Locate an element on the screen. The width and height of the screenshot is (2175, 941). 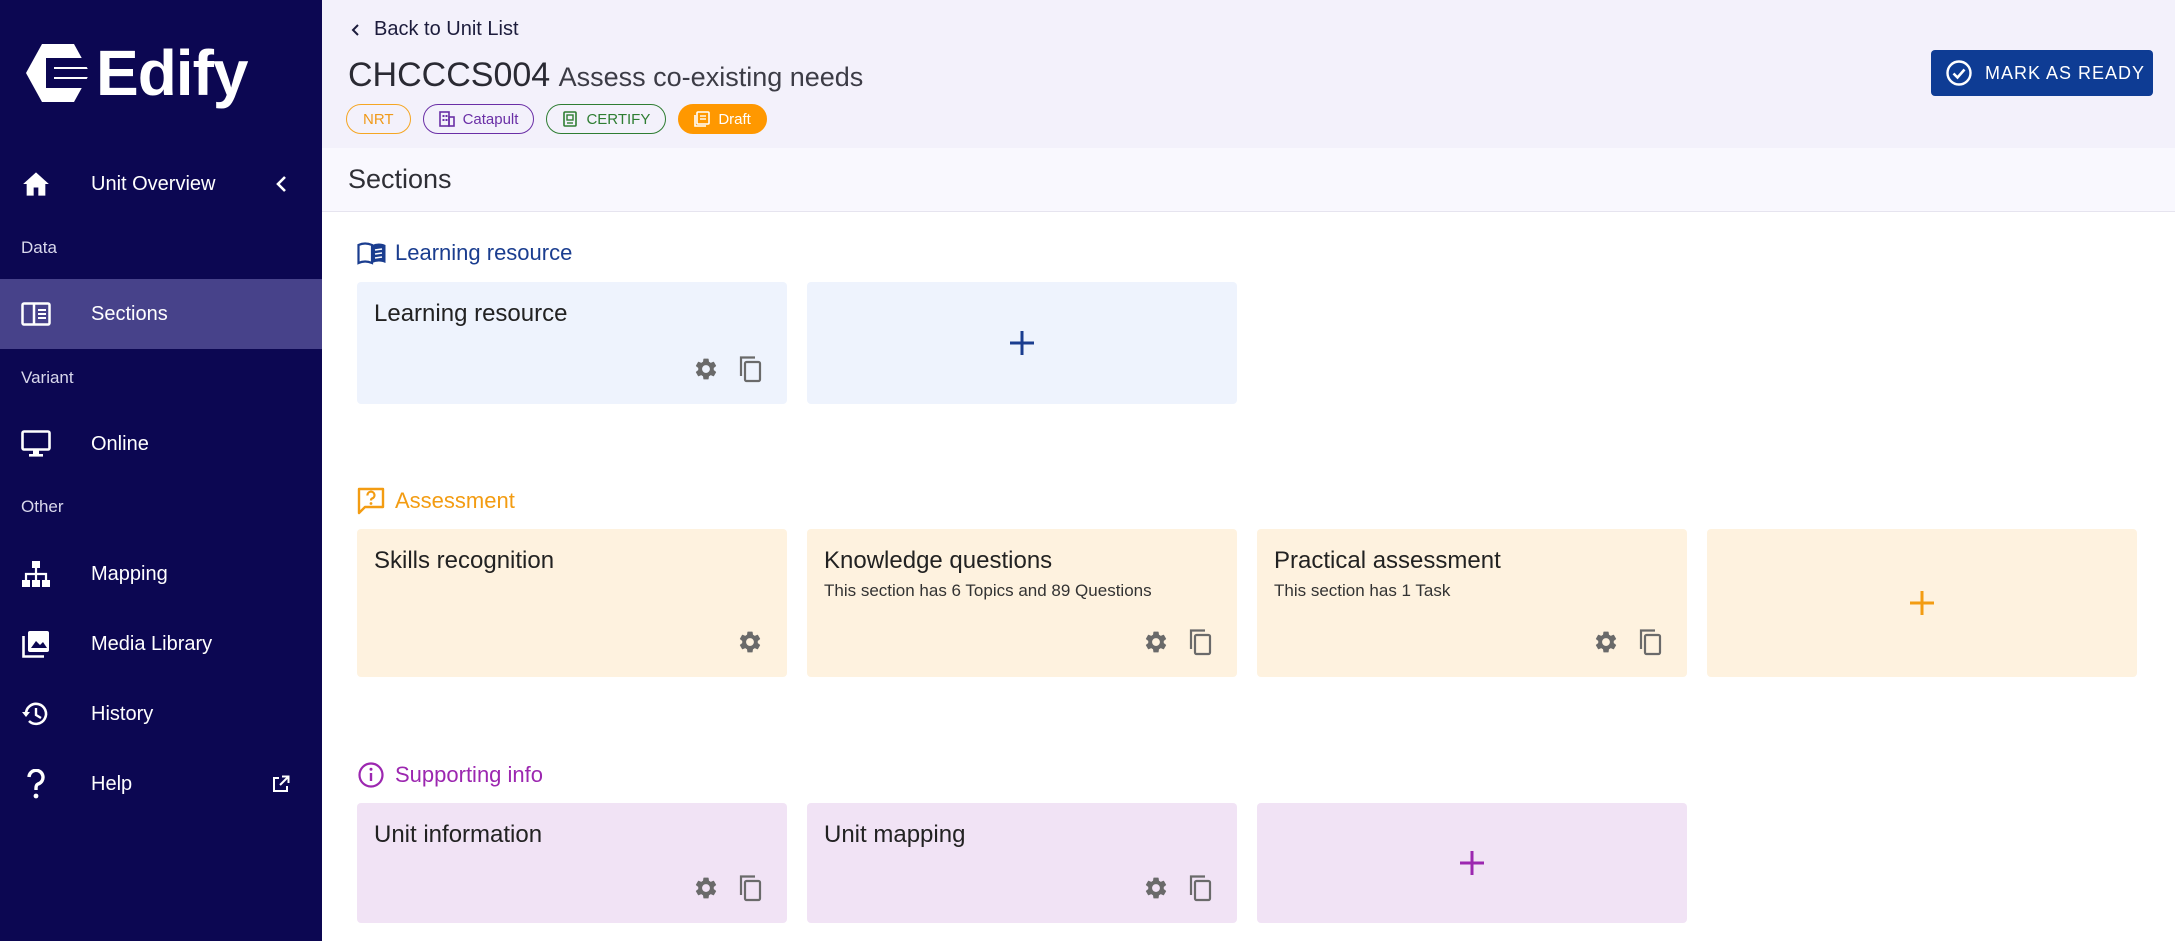
nav-label-help: Help is located at coordinates (112, 783).